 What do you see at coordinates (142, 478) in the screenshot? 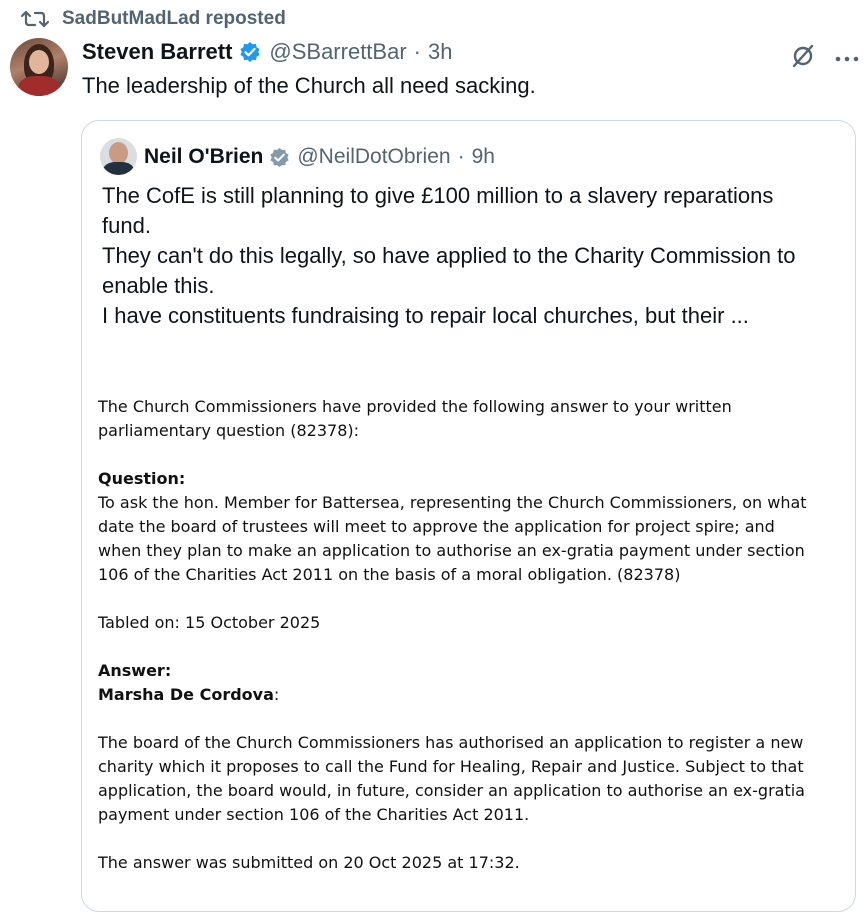
I see `doc-question-heading: Question:` at bounding box center [142, 478].